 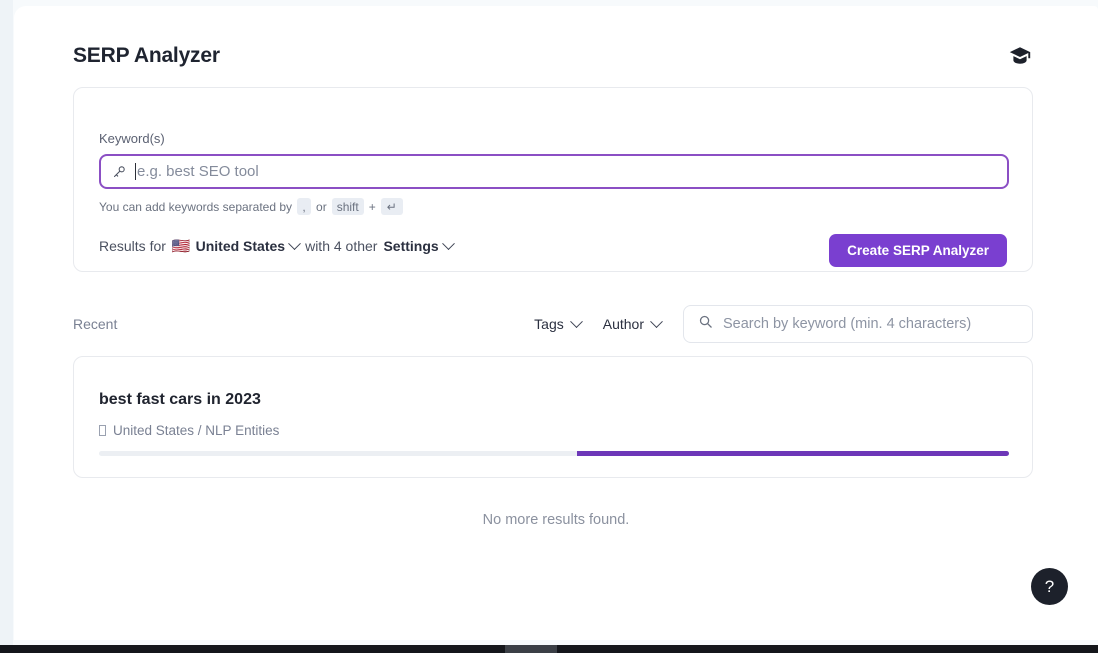 I want to click on graduation-cap-icon, so click(x=1020, y=56).